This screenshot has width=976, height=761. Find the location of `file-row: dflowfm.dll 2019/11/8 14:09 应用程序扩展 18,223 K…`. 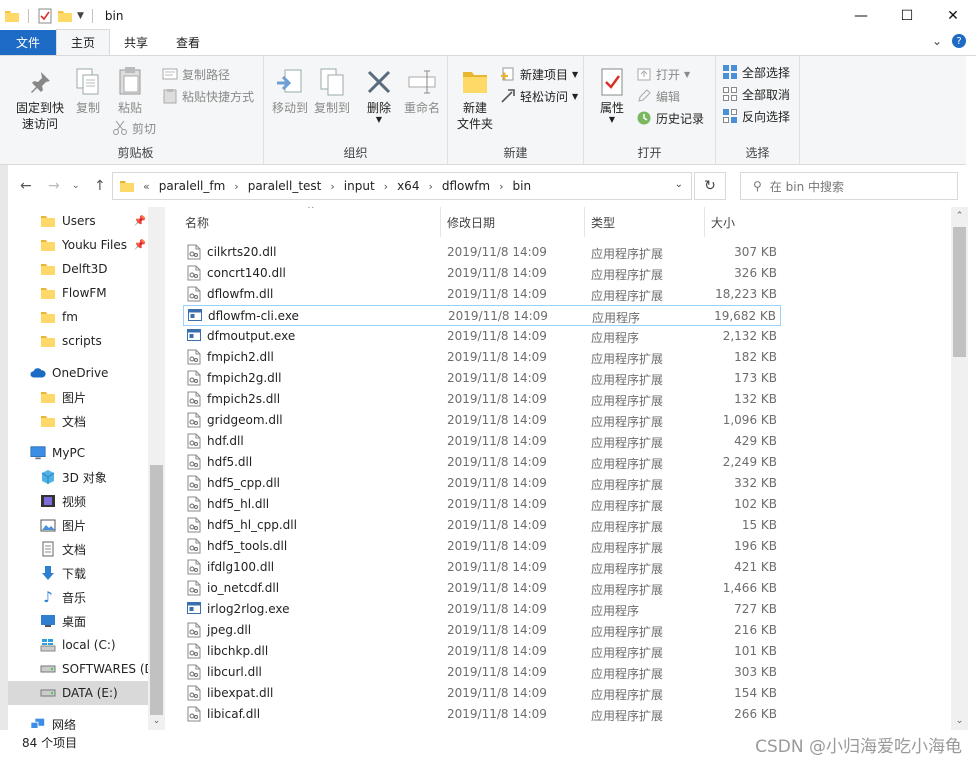

file-row: dflowfm.dll 2019/11/8 14:09 应用程序扩展 18,223 K… is located at coordinates (482, 294).